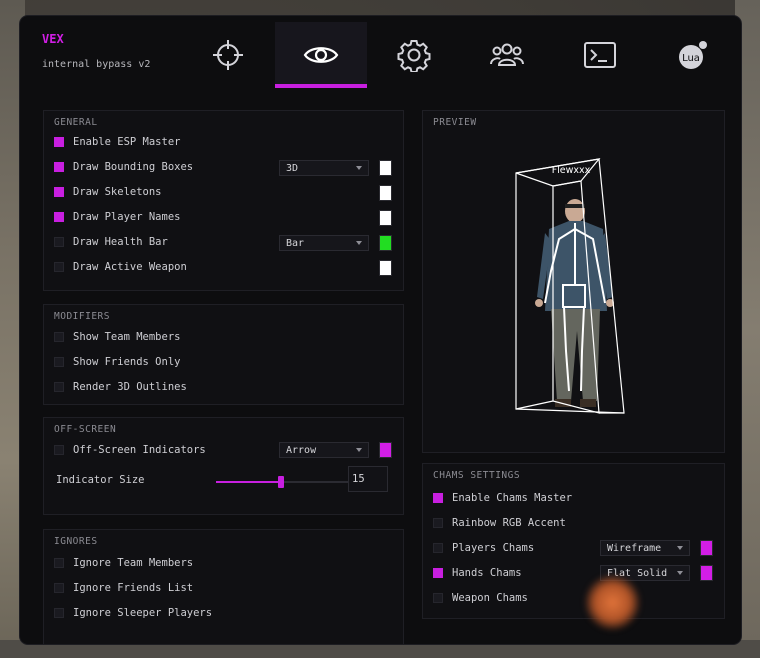 Image resolution: width=760 pixels, height=658 pixels. What do you see at coordinates (706, 548) in the screenshot?
I see `players-chams-color-swatch` at bounding box center [706, 548].